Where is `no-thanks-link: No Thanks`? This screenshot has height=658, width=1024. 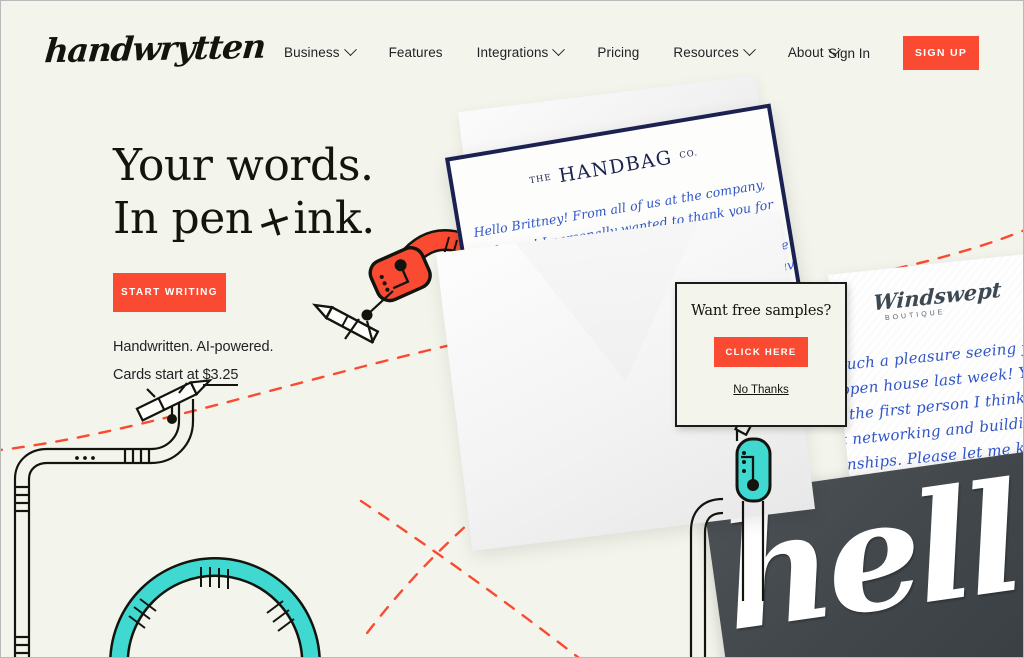
no-thanks-link: No Thanks is located at coordinates (760, 390).